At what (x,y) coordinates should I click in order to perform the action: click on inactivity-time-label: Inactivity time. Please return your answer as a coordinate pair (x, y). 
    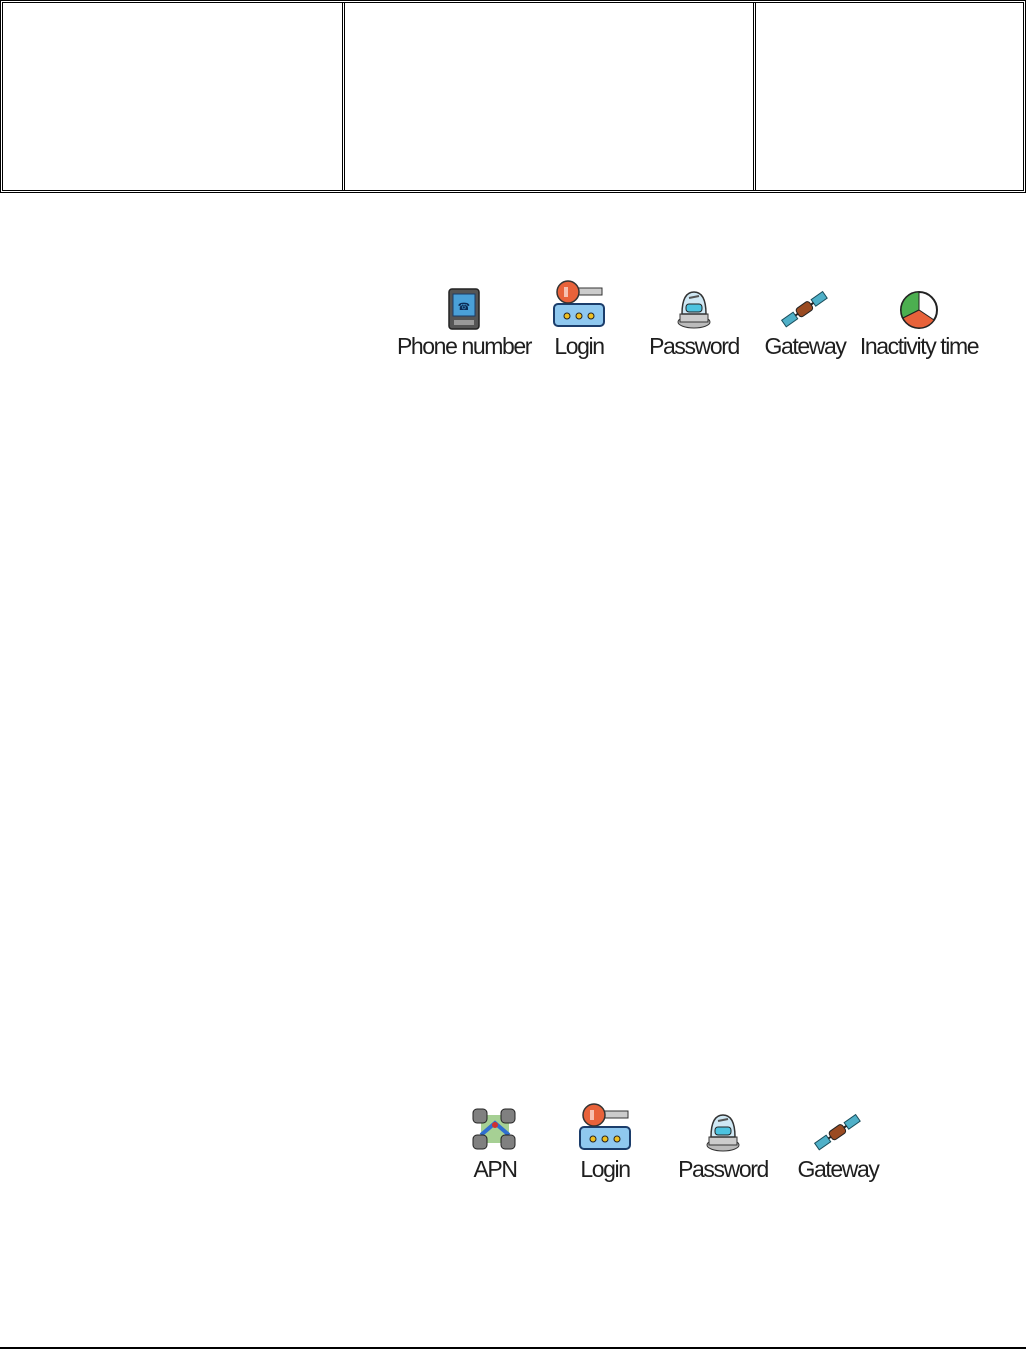
    Looking at the image, I should click on (919, 346).